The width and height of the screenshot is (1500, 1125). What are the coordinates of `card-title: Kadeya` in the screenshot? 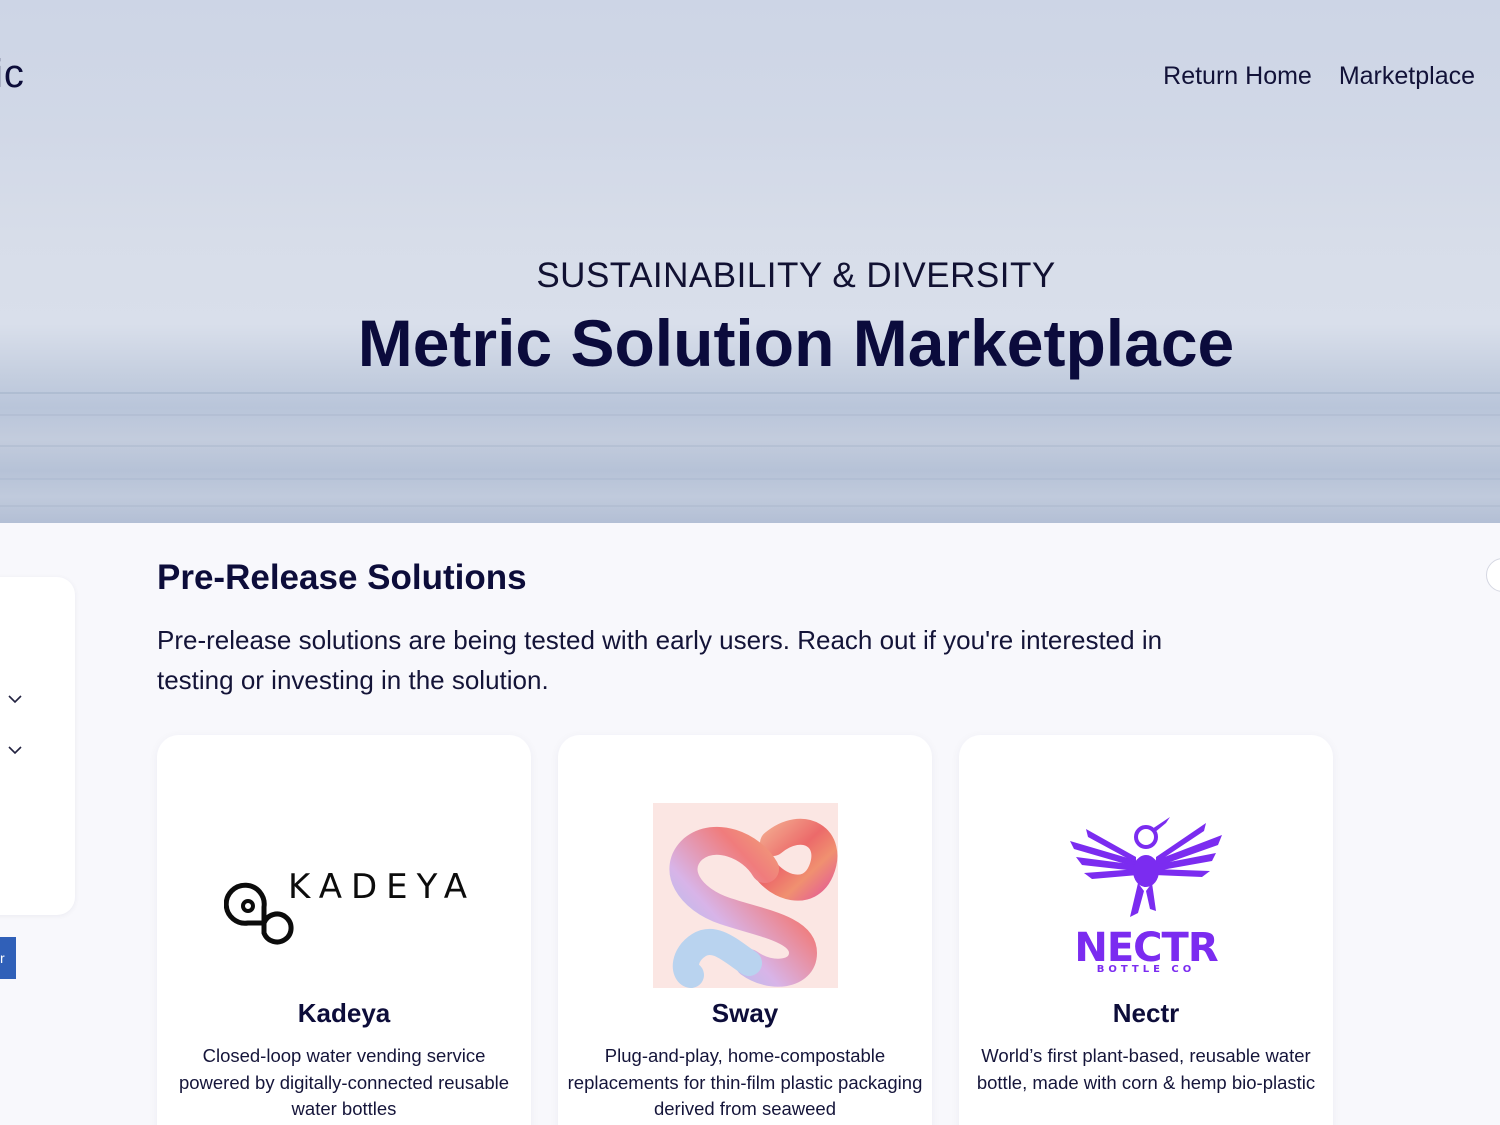 It's located at (344, 1013).